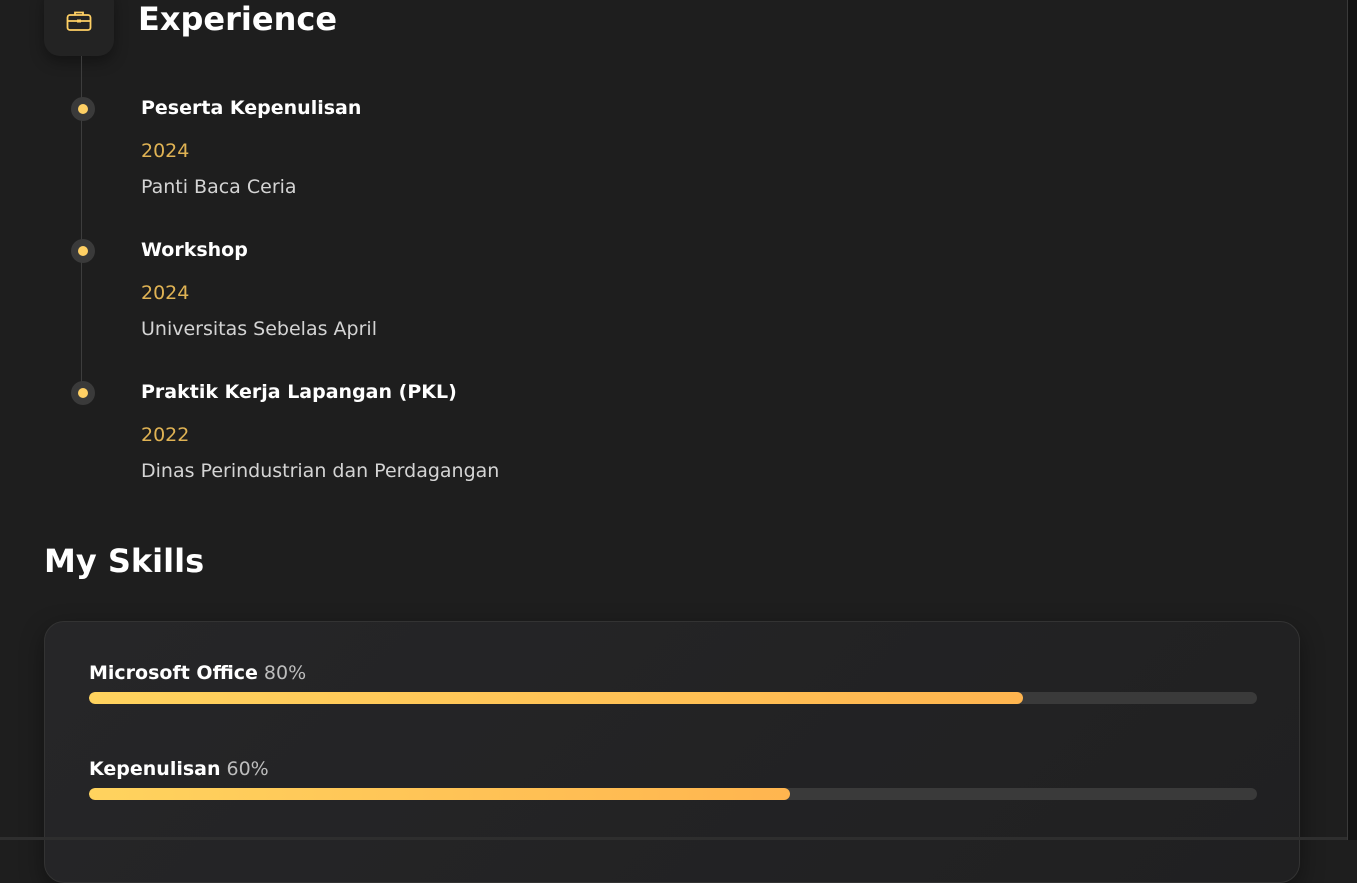 The width and height of the screenshot is (1357, 883). I want to click on experience-icon-box, so click(79, 28).